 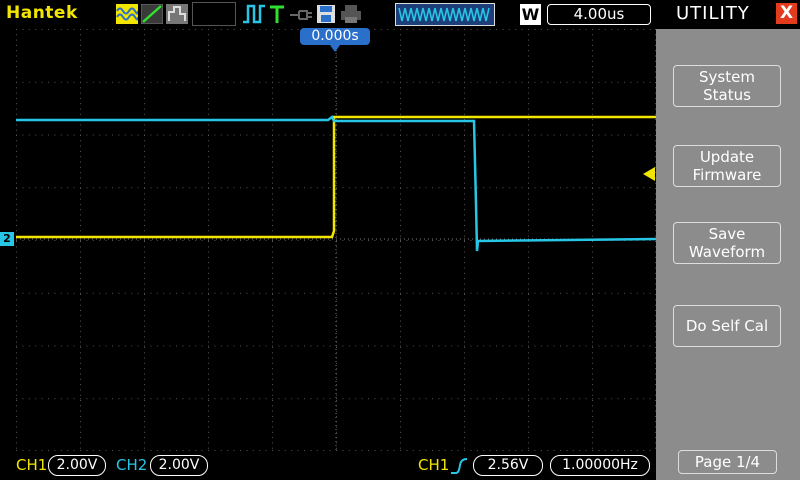 What do you see at coordinates (32, 465) in the screenshot?
I see `ch1-label: CH1` at bounding box center [32, 465].